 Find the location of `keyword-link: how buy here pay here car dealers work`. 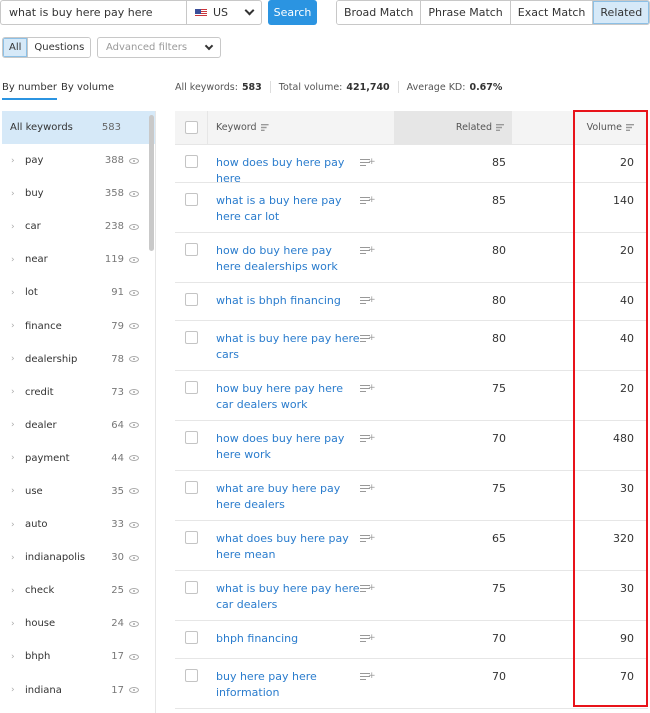

keyword-link: how buy here pay here car dealers work is located at coordinates (284, 397).